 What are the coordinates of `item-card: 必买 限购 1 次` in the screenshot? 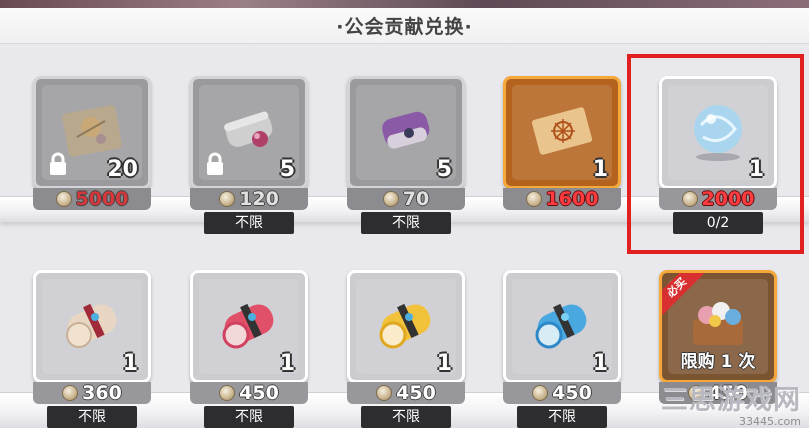 It's located at (718, 326).